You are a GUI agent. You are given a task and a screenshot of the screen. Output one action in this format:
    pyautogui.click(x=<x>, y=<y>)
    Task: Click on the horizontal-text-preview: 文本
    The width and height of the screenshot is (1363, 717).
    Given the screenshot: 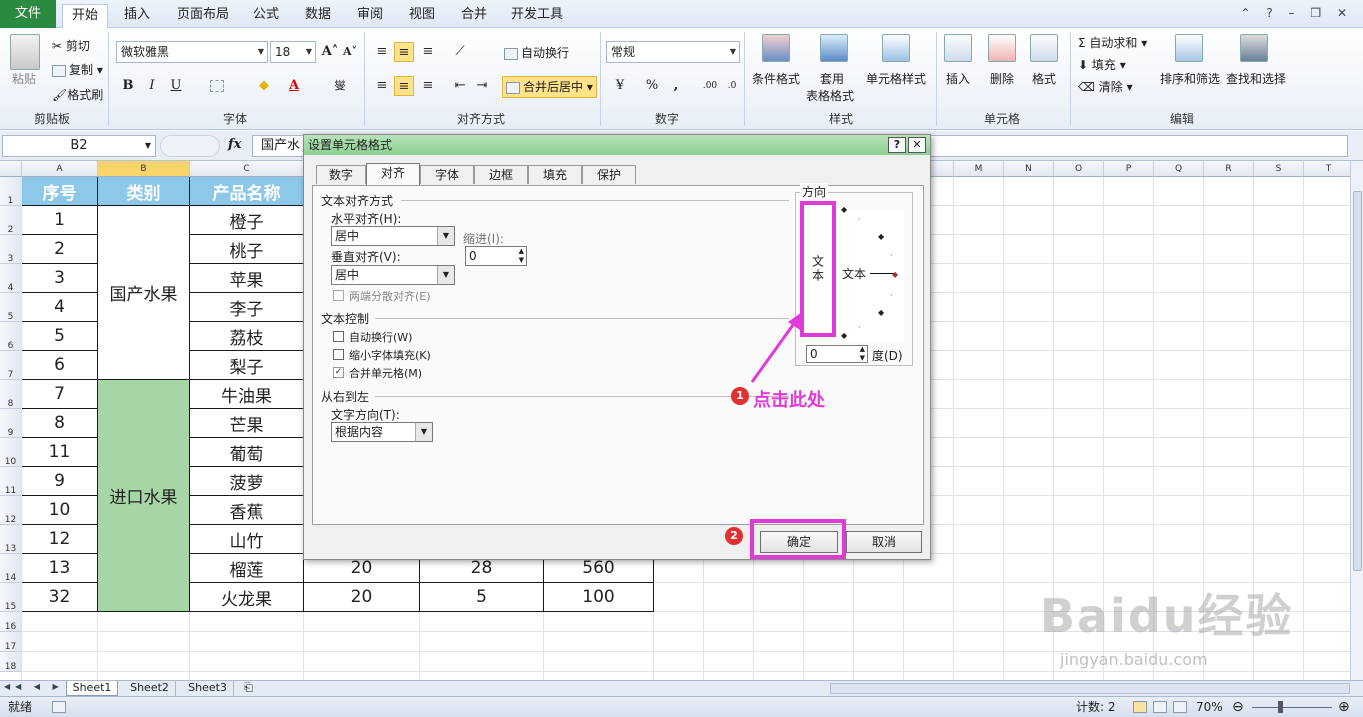 What is the action you would take?
    pyautogui.click(x=854, y=273)
    